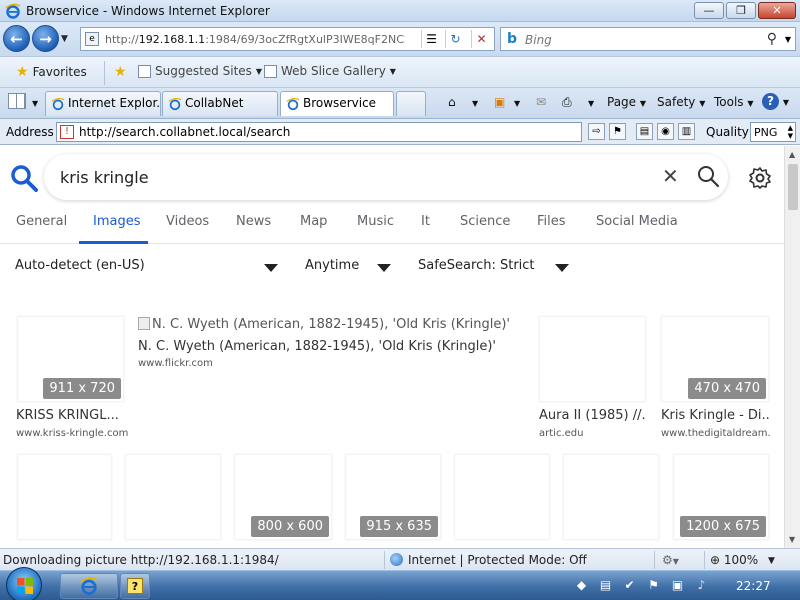 This screenshot has width=800, height=600. I want to click on clipboard-icon: ▥, so click(686, 131).